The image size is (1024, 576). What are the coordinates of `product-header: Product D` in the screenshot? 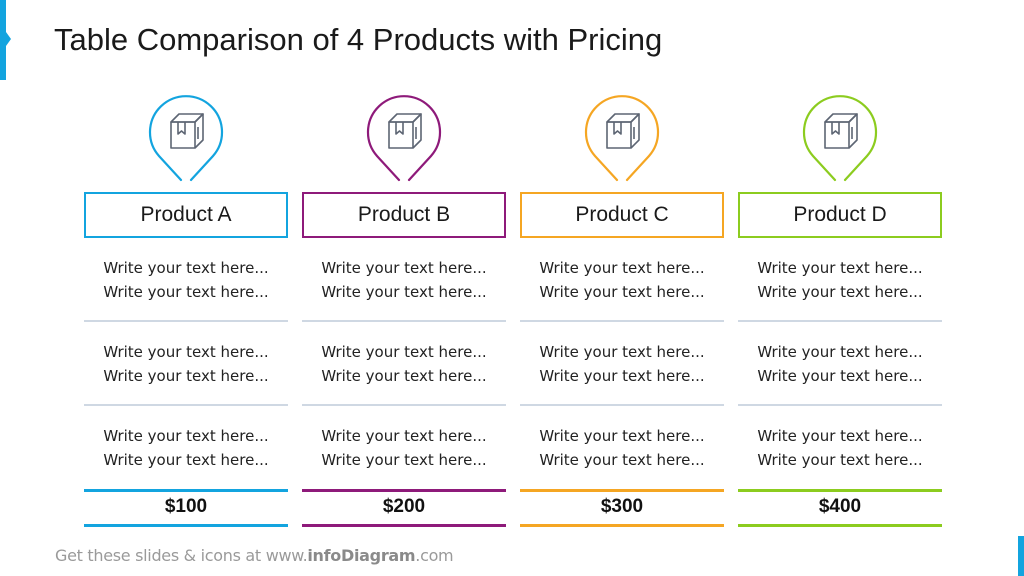 It's located at (841, 300).